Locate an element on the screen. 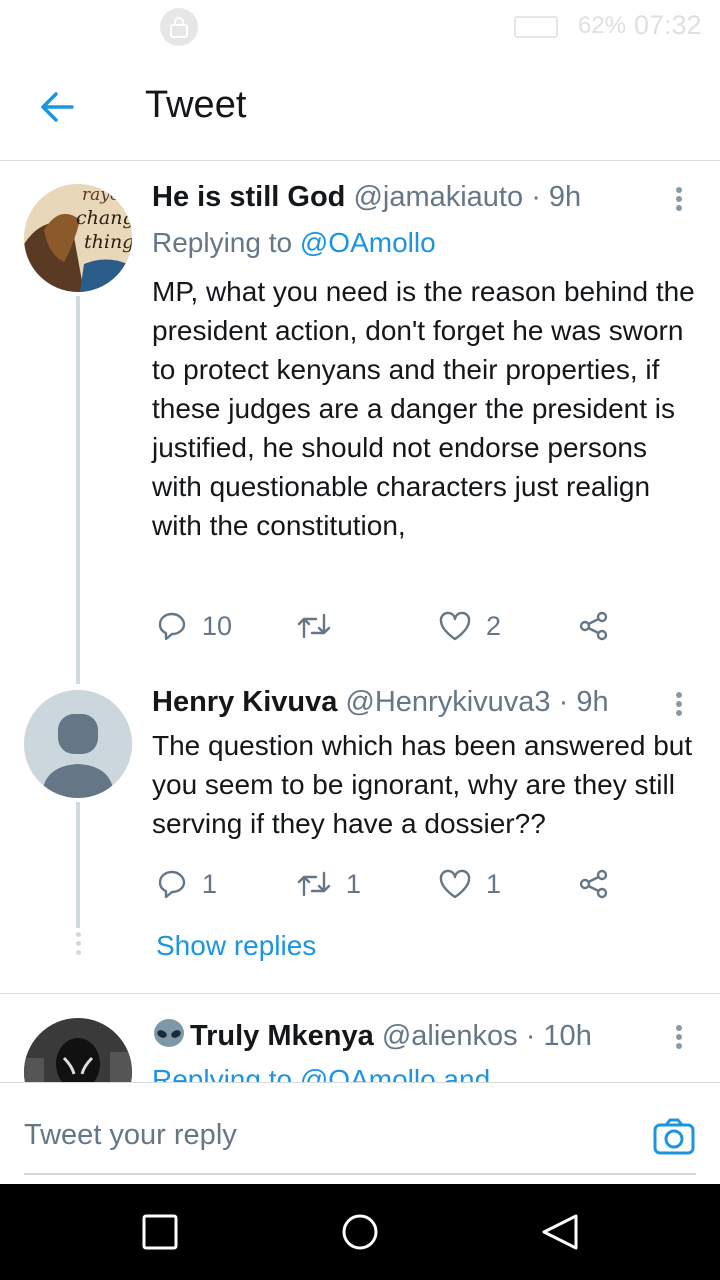 This screenshot has height=1280, width=720. home-circle-icon is located at coordinates (360, 1232).